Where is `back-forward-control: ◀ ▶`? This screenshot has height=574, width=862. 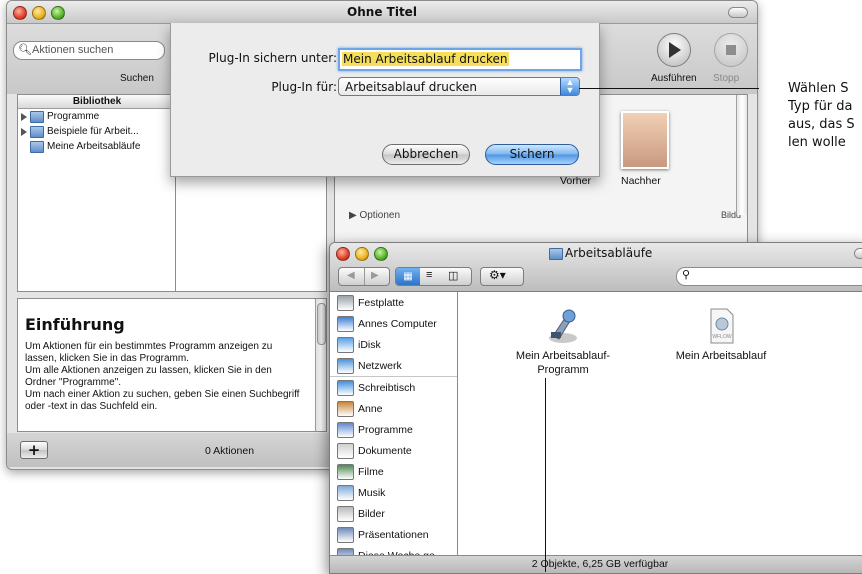
back-forward-control: ◀ ▶ is located at coordinates (364, 276).